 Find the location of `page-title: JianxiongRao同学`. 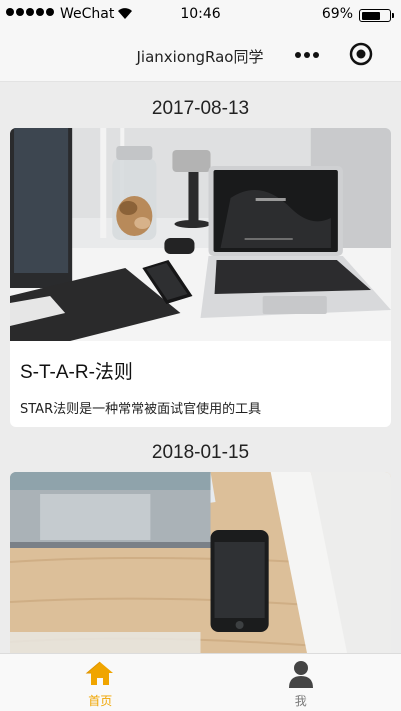

page-title: JianxiongRao同学 is located at coordinates (200, 57).